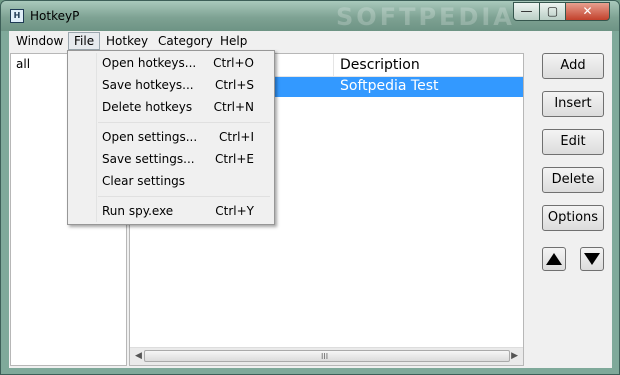  I want to click on menu-hotkey: Hotkey, so click(127, 41).